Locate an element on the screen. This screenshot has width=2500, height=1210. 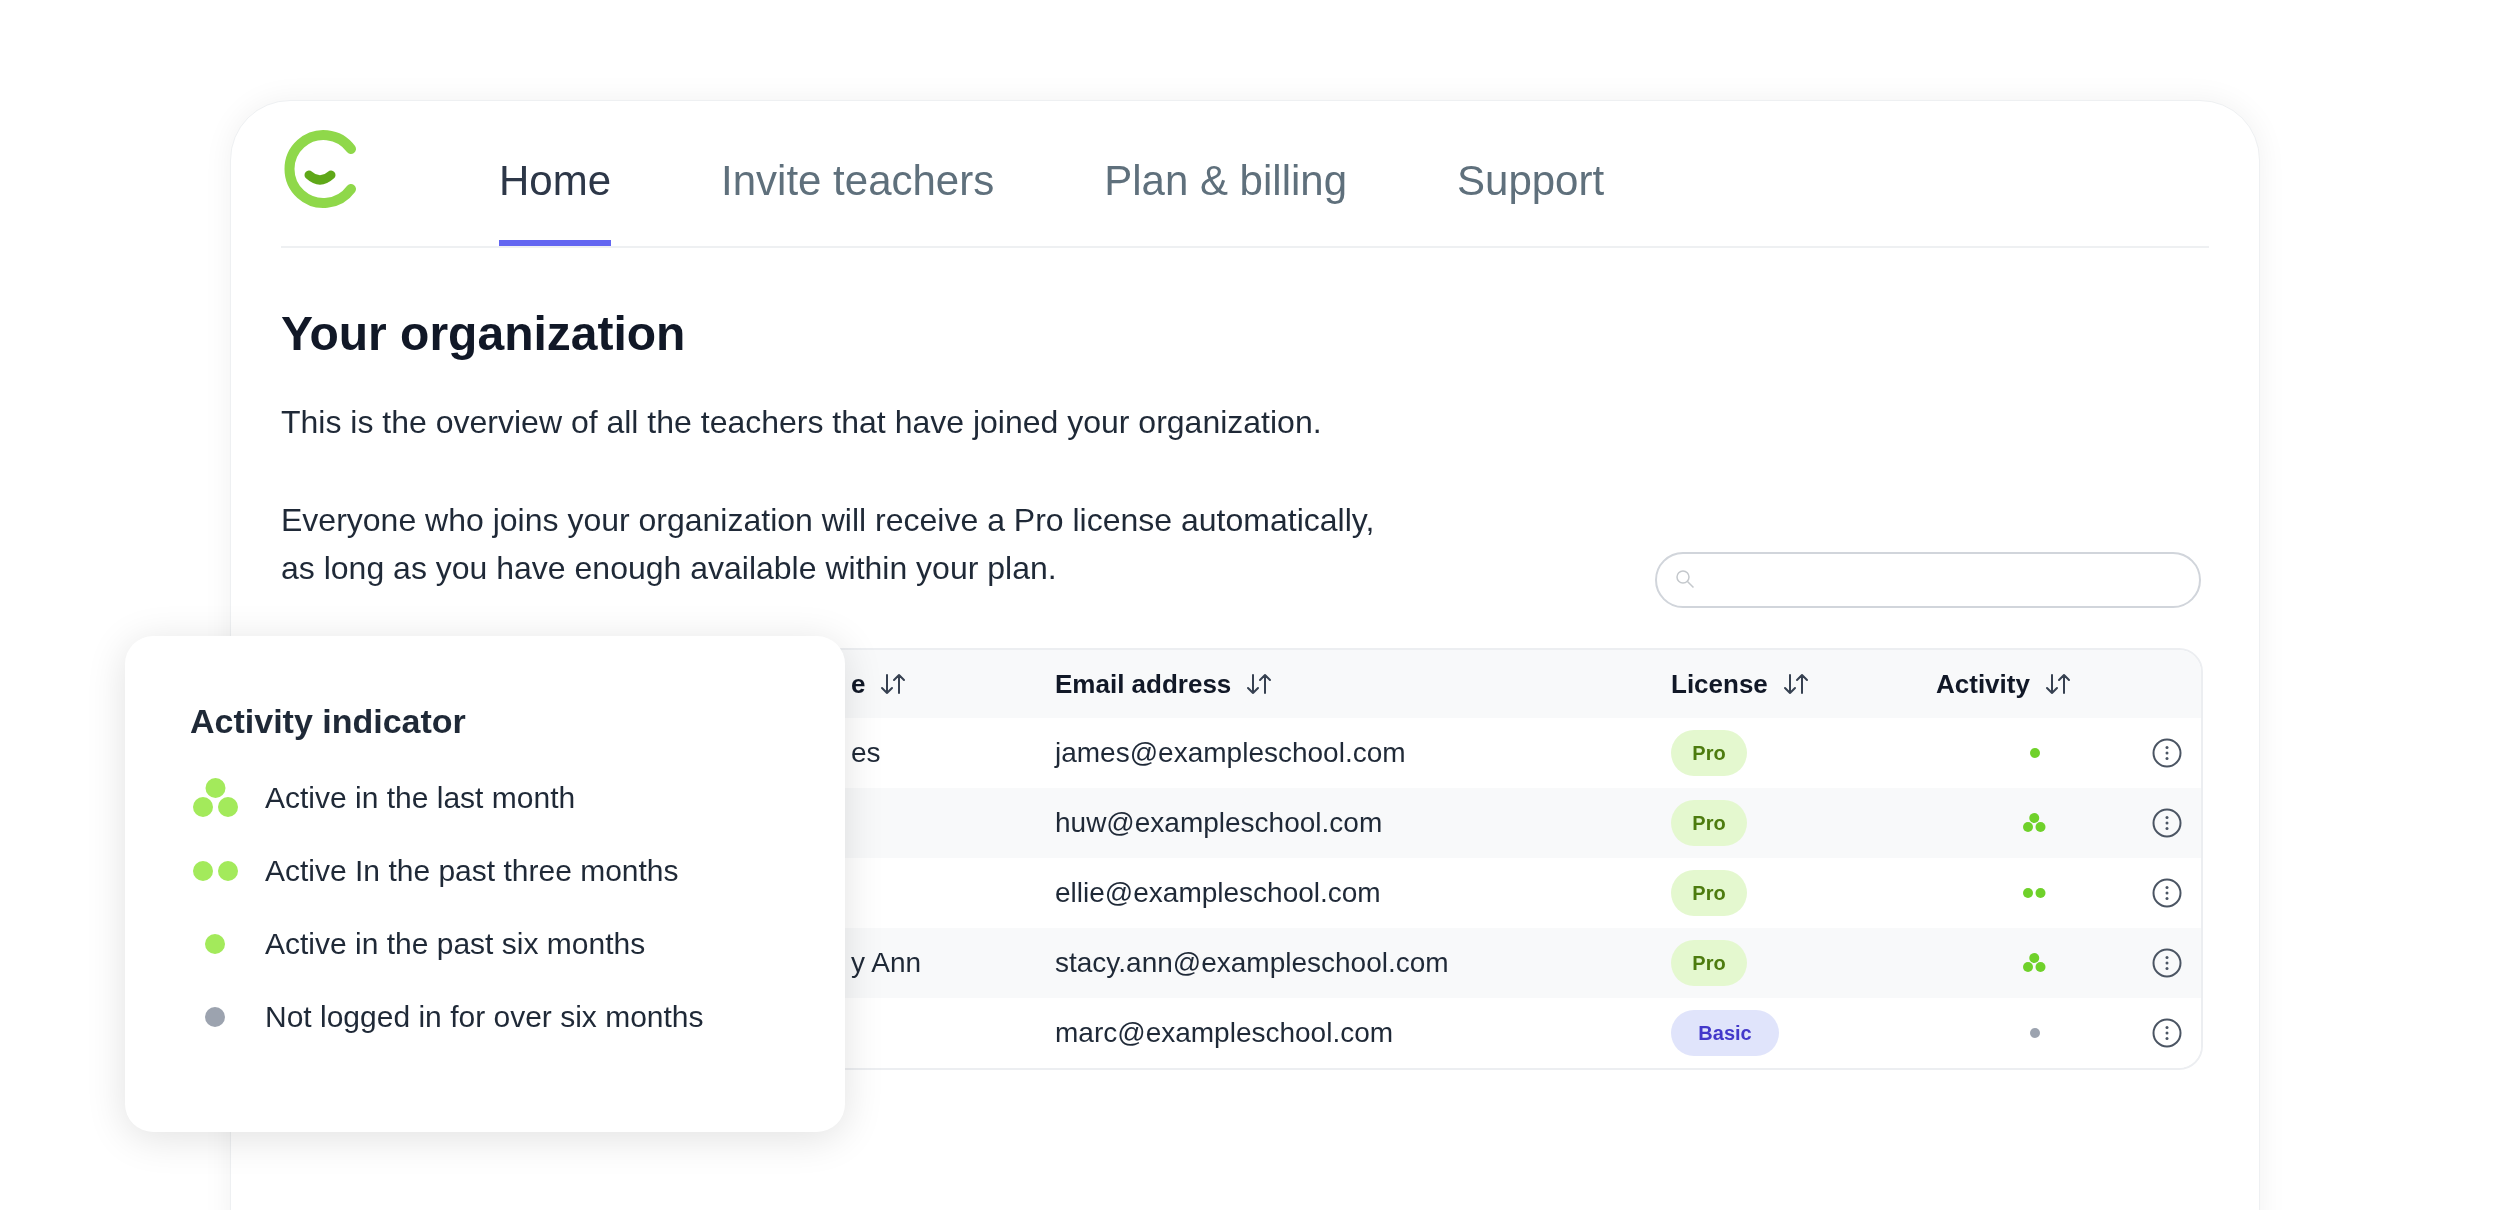
license-badge: Basic is located at coordinates (1725, 1033).